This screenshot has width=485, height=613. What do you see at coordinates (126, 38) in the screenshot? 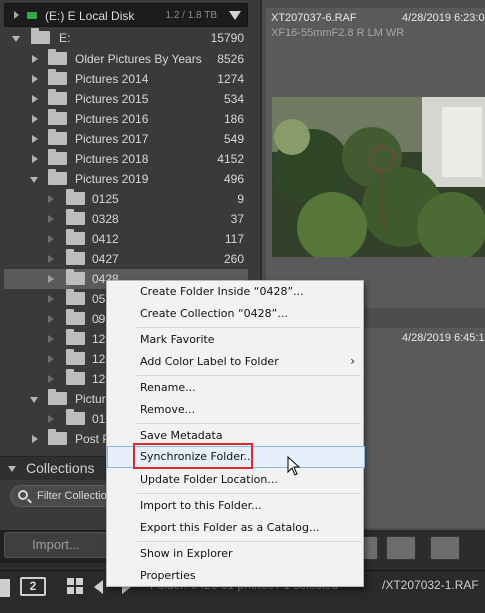
I see `folder-row-root: E: 15790` at bounding box center [126, 38].